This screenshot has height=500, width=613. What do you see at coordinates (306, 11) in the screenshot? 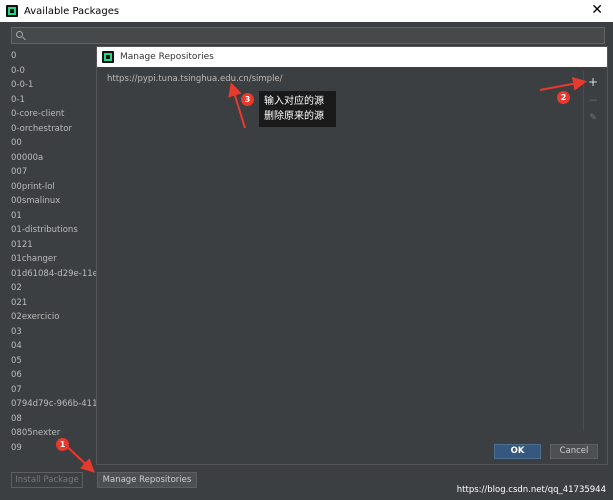
I see `window-titlebar: Available Packages ✕` at bounding box center [306, 11].